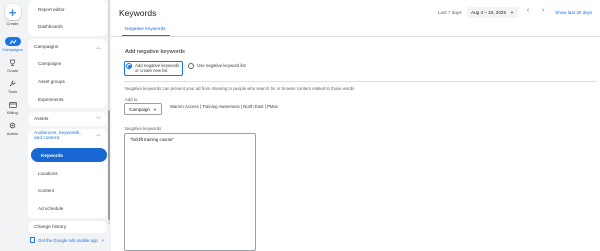  What do you see at coordinates (67, 47) in the screenshot?
I see `section-campaigns: Campaigns ︿` at bounding box center [67, 47].